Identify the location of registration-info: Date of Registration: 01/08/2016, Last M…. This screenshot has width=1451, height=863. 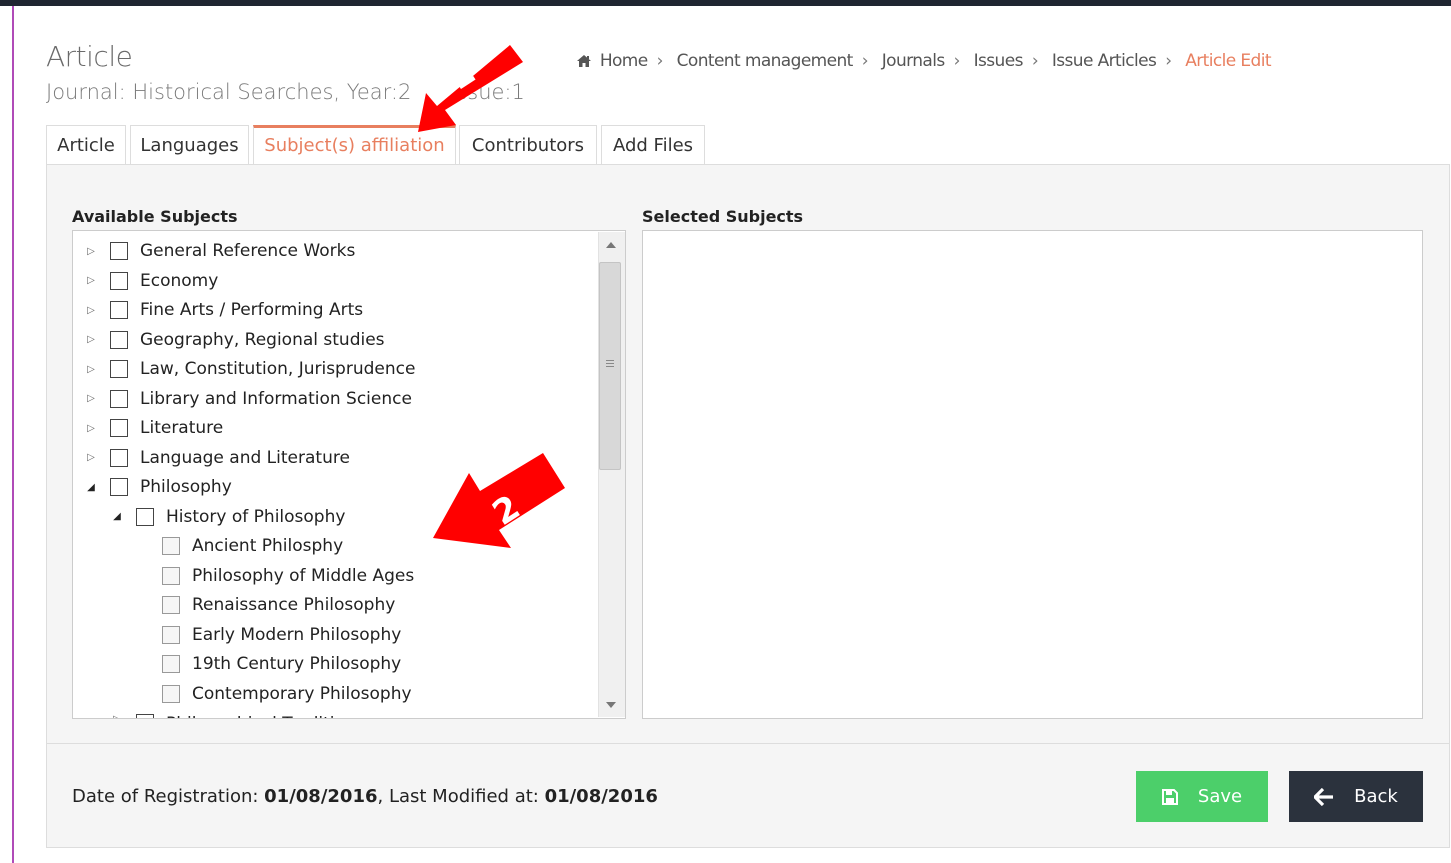
(365, 796).